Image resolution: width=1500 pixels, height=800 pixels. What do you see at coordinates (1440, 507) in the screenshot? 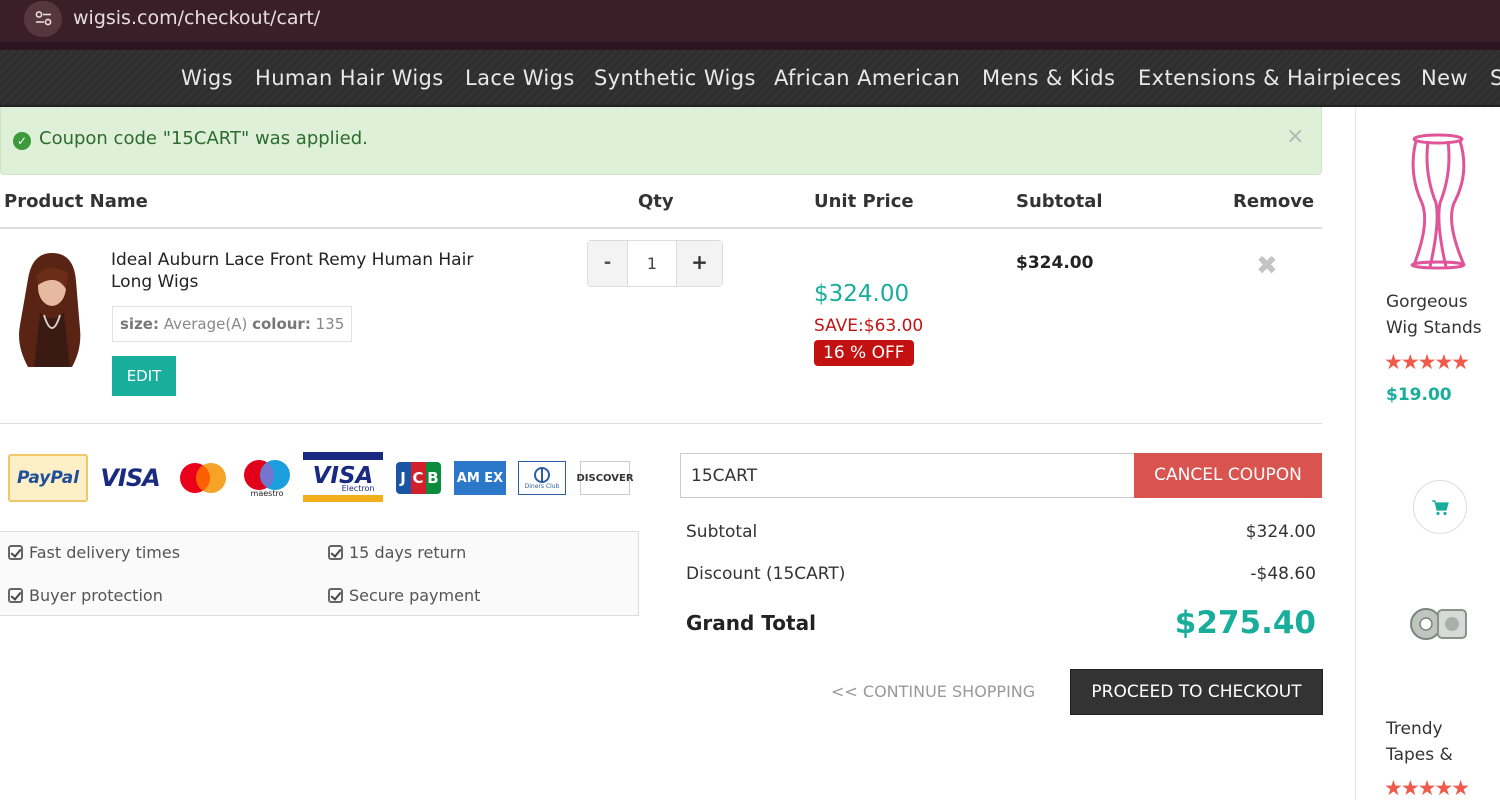
I see `cart-icon` at bounding box center [1440, 507].